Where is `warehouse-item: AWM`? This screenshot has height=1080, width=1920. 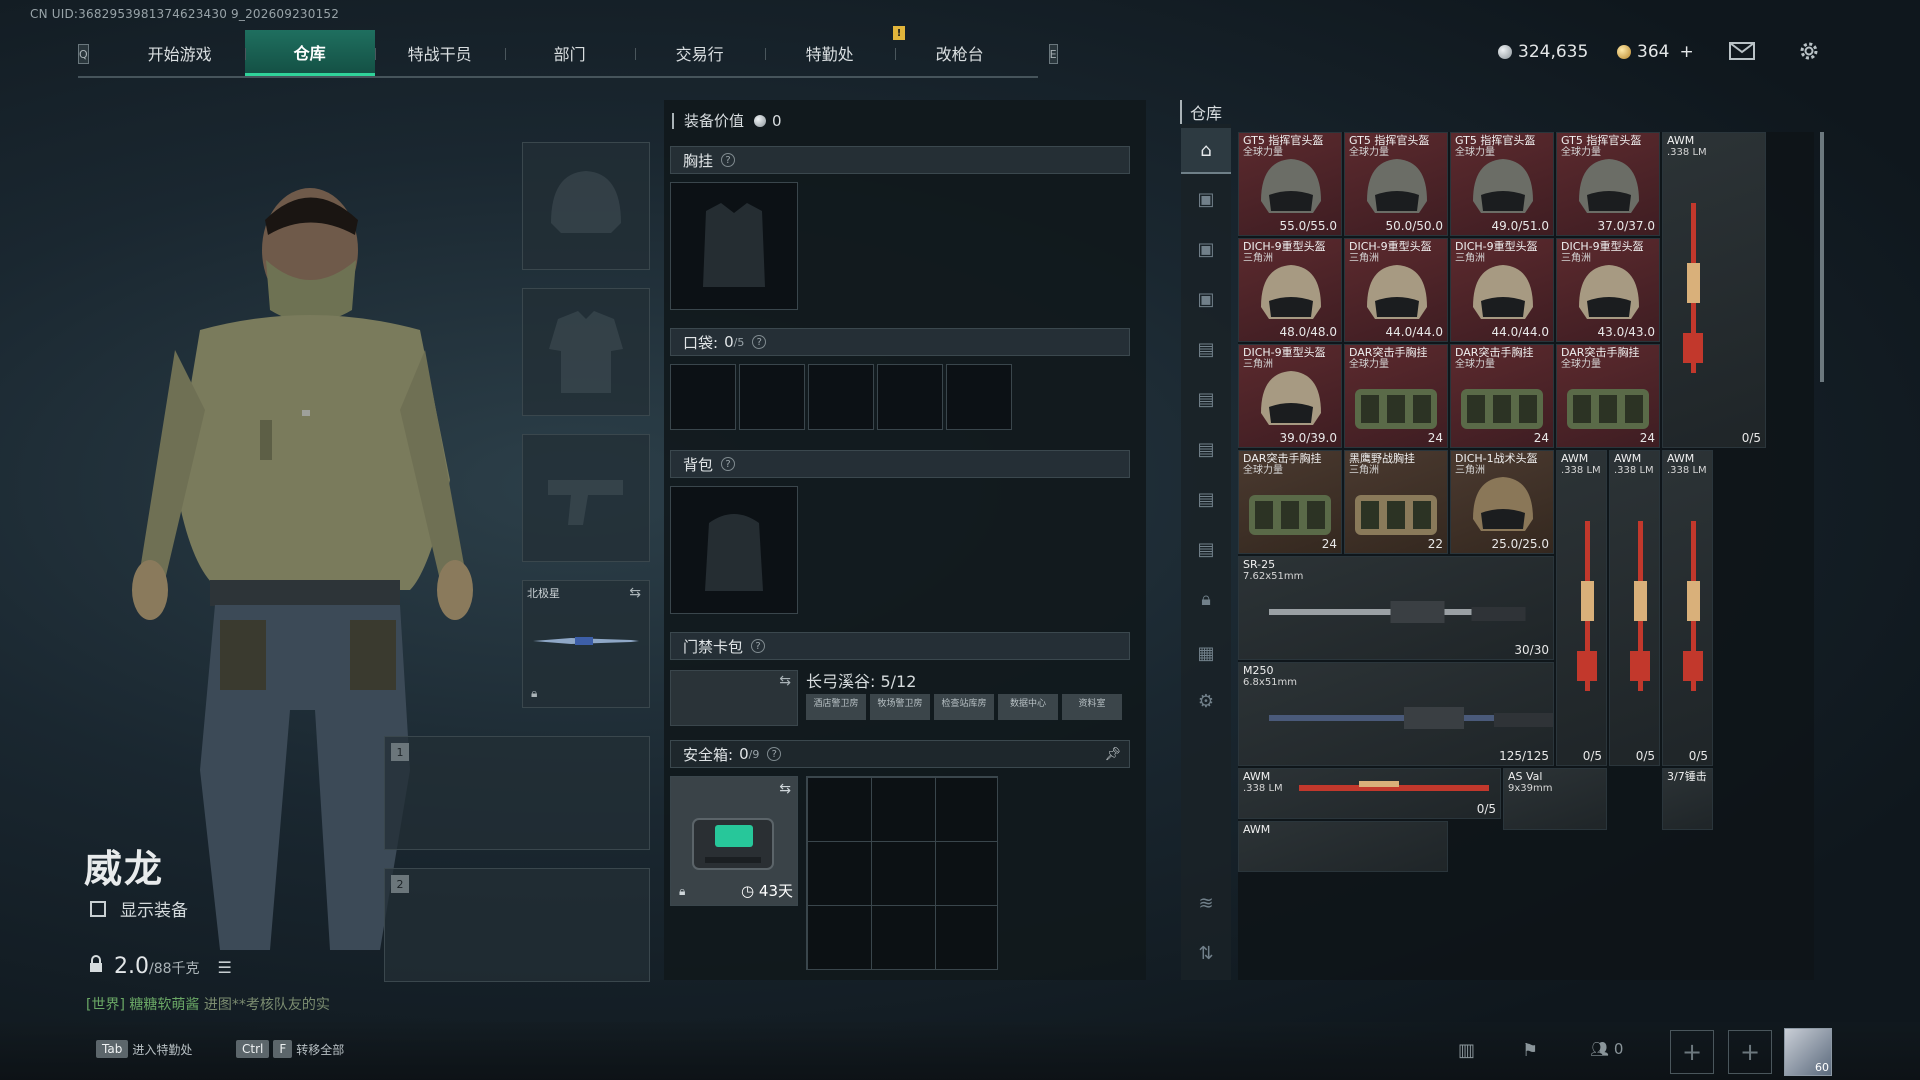 warehouse-item: AWM is located at coordinates (1343, 846).